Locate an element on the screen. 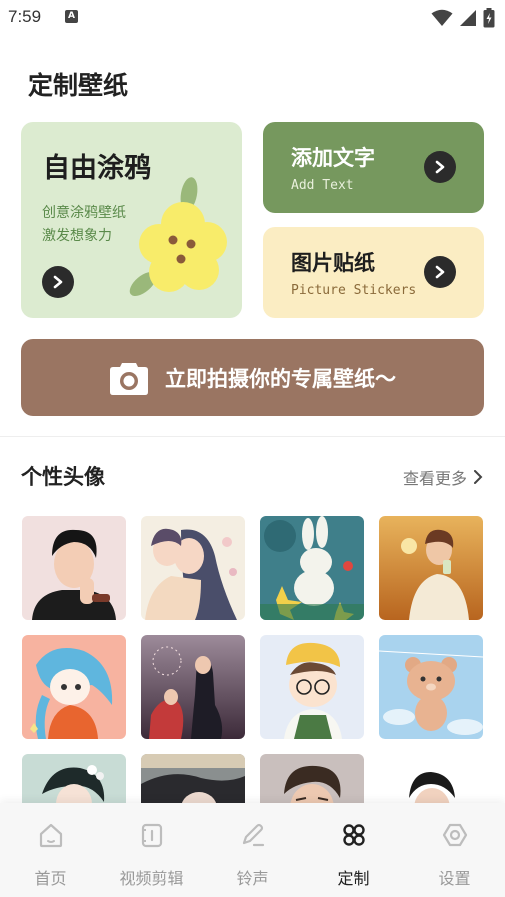  avatar-cartoon-boy-glasses is located at coordinates (312, 687).